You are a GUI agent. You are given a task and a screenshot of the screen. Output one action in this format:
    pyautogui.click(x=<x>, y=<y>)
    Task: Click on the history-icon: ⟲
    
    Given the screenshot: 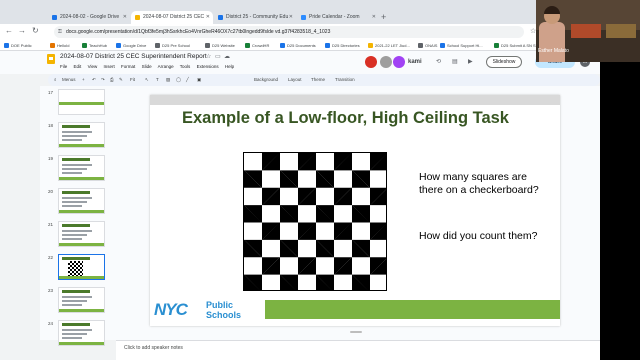 What is the action you would take?
    pyautogui.click(x=438, y=61)
    